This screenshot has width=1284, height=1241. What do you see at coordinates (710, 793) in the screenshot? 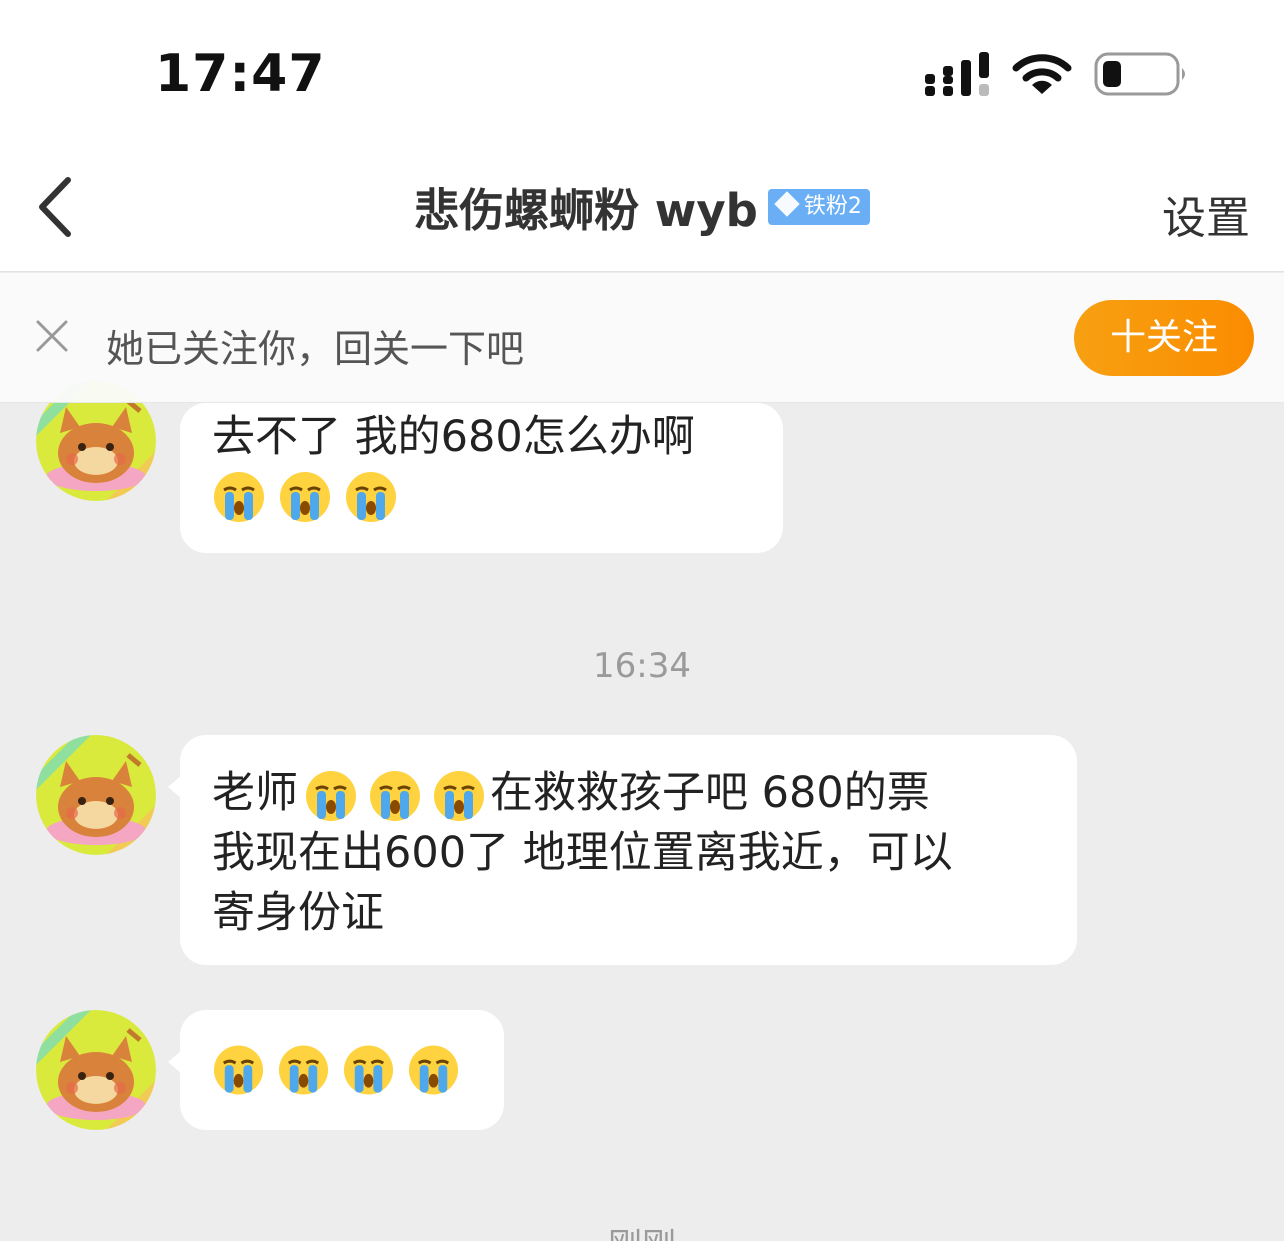
I see `message-text: 在救救孩子吧 680的票` at bounding box center [710, 793].